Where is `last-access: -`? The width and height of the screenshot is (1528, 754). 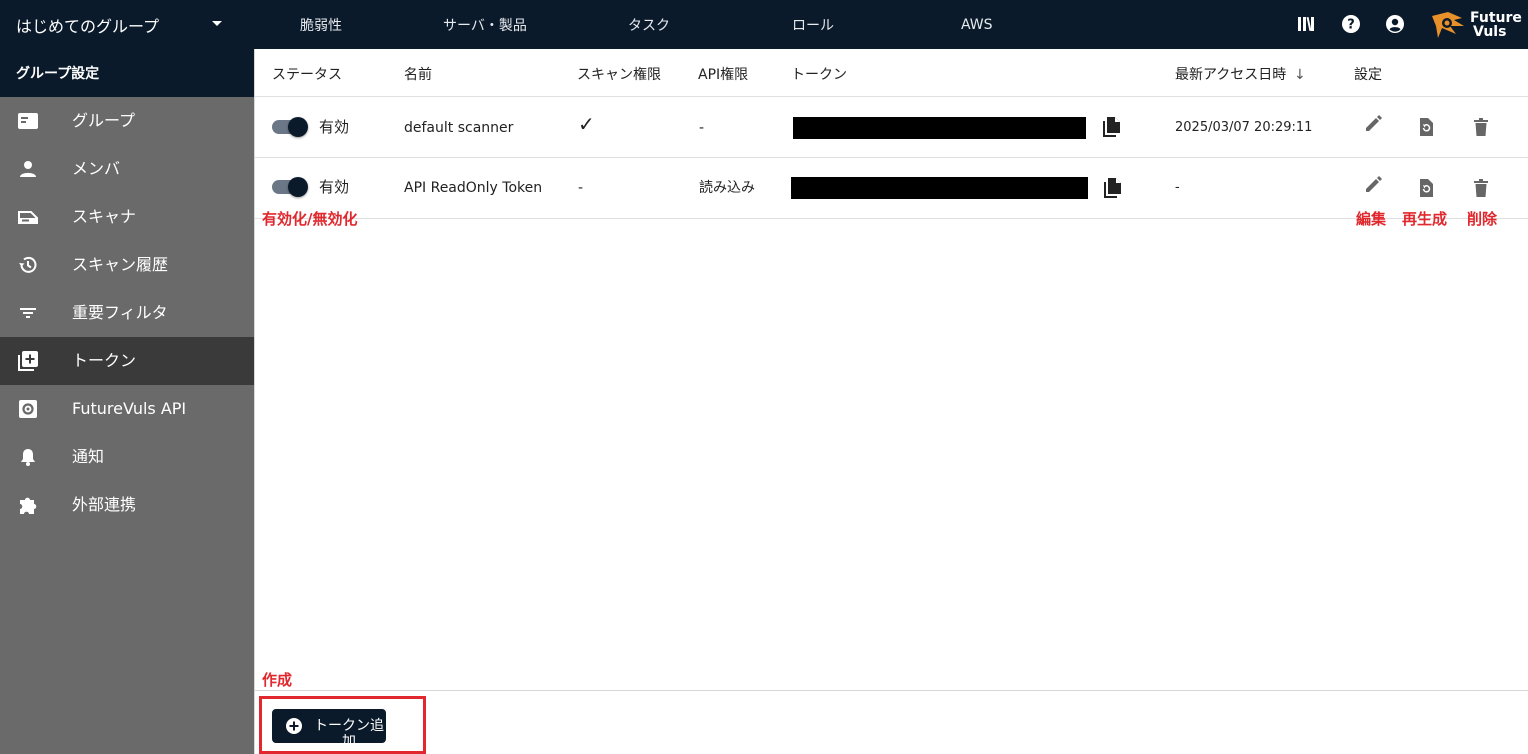 last-access: - is located at coordinates (1177, 187).